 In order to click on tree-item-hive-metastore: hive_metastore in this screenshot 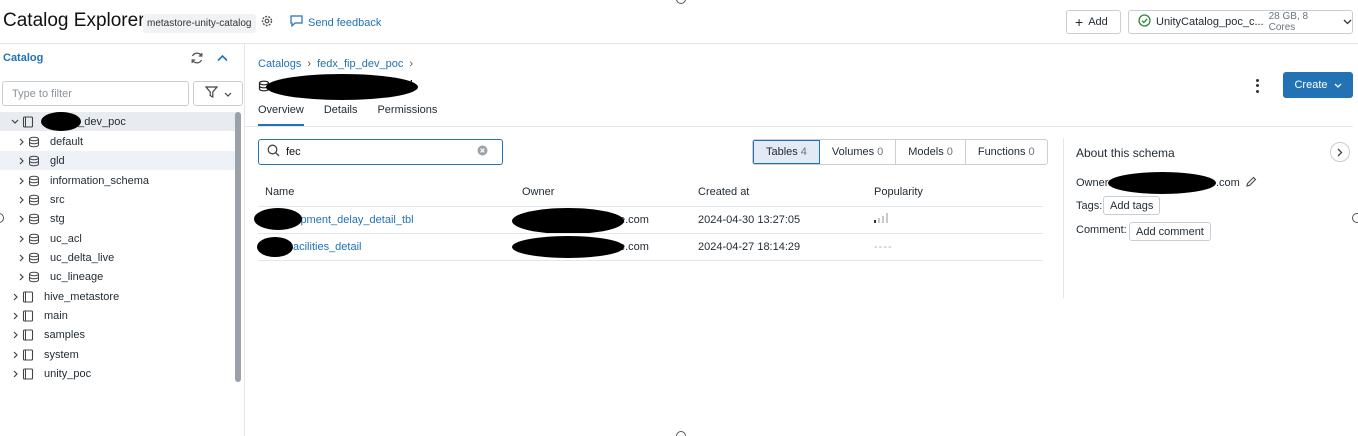, I will do `click(119, 296)`.